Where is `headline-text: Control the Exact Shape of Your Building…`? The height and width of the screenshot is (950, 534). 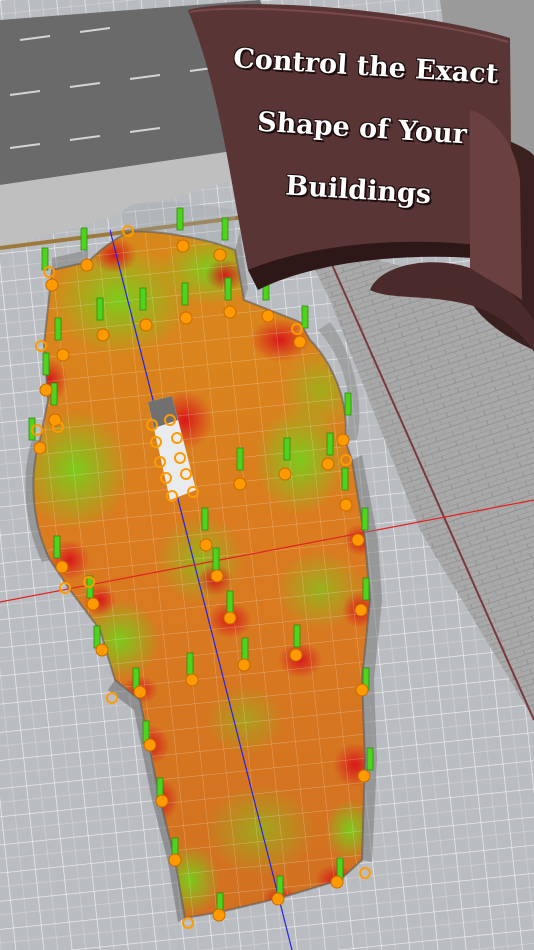 headline-text: Control the Exact Shape of Your Building… is located at coordinates (362, 129).